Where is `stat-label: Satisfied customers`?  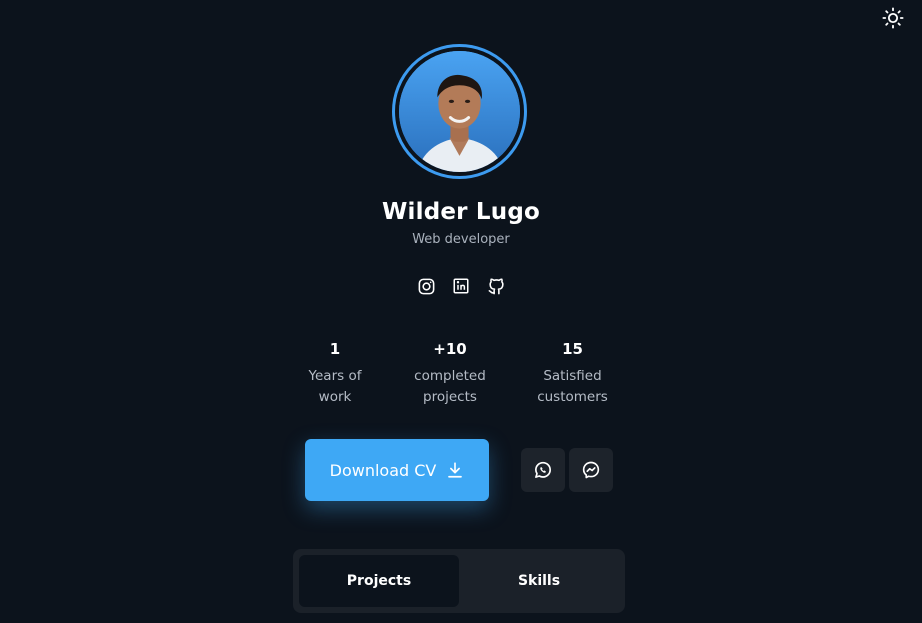
stat-label: Satisfied customers is located at coordinates (572, 387).